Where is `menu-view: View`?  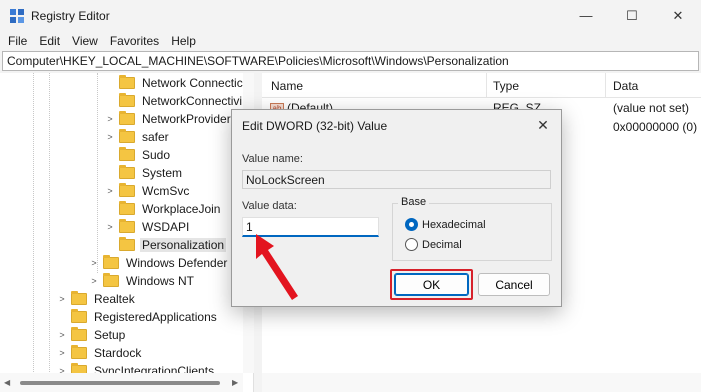
menu-view: View is located at coordinates (85, 41).